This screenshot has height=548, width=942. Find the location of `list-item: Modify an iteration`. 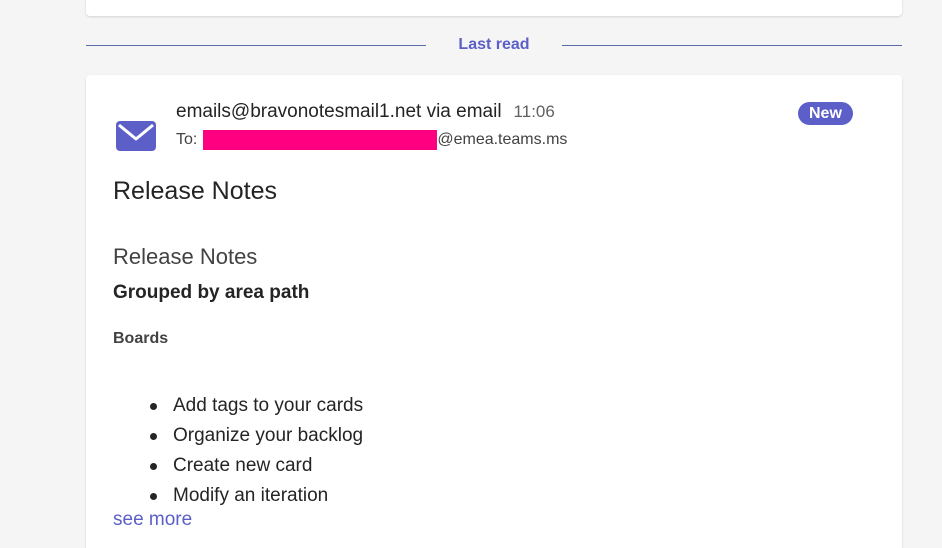

list-item: Modify an iteration is located at coordinates (256, 495).